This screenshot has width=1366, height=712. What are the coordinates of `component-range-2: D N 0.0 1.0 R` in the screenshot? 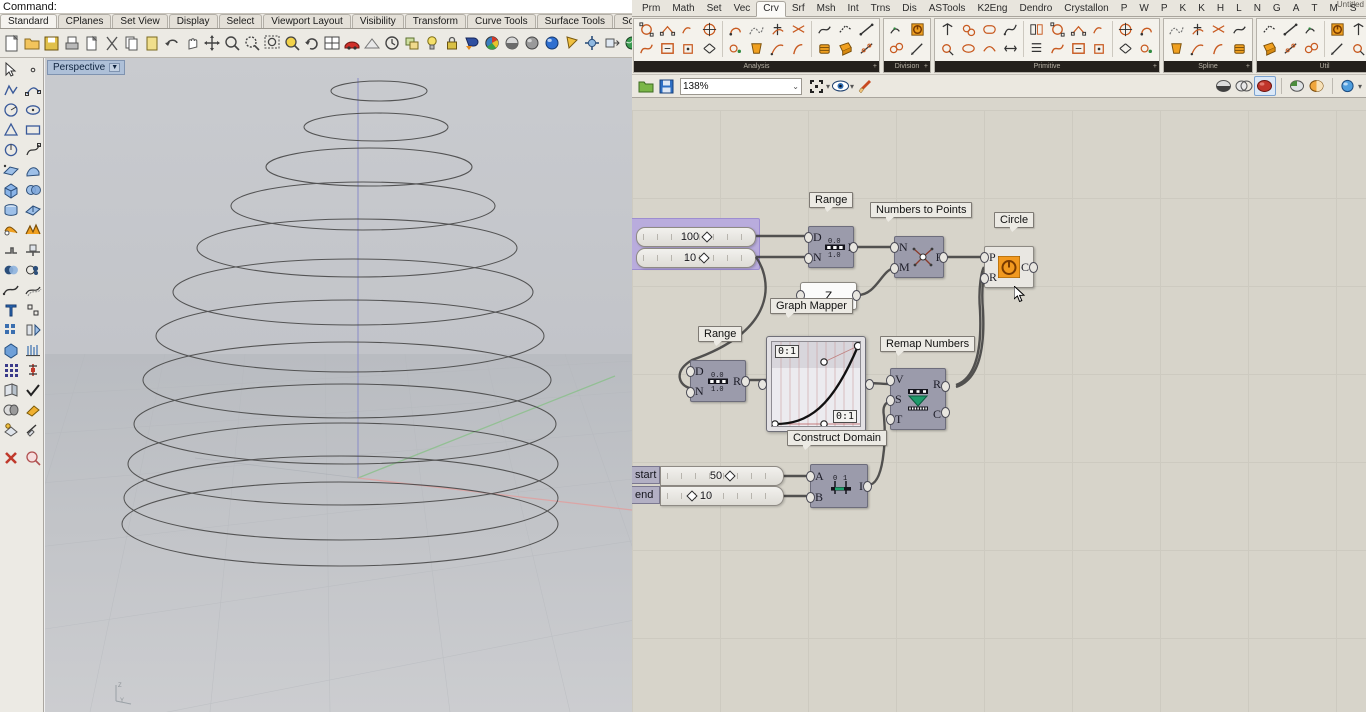 It's located at (718, 381).